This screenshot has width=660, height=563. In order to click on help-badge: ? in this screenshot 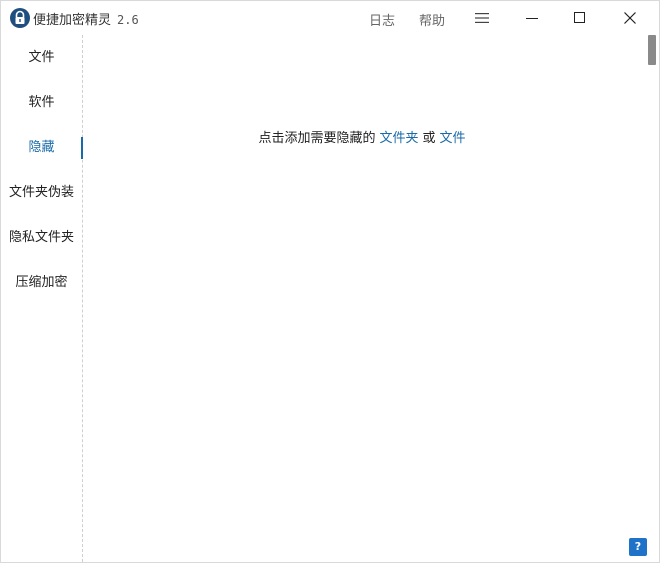, I will do `click(638, 547)`.